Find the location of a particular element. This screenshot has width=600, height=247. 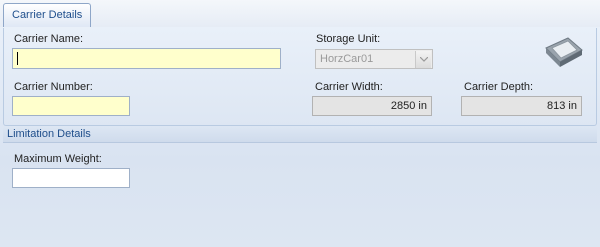

storage-unit-dropdown: HorzCar01 is located at coordinates (374, 59).